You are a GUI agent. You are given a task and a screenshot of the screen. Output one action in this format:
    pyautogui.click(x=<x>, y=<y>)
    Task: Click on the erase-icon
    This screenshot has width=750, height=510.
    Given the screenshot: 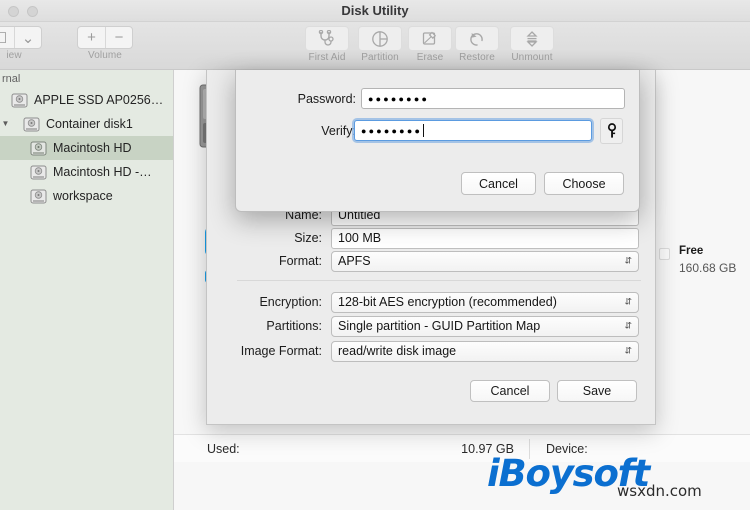 What is the action you would take?
    pyautogui.click(x=430, y=38)
    